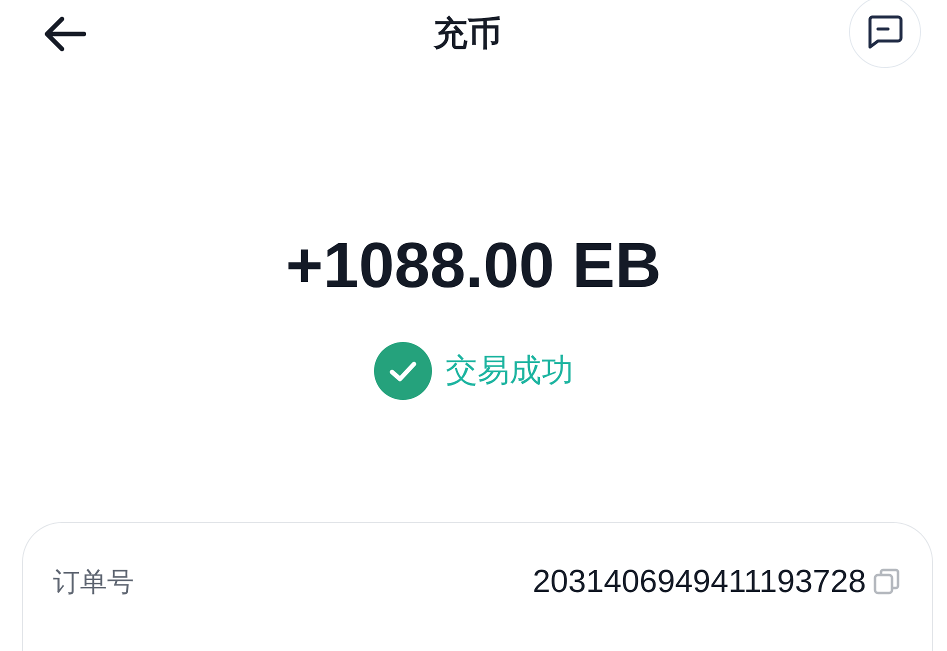 The width and height of the screenshot is (947, 651). I want to click on status-text: 交易成功, so click(510, 370).